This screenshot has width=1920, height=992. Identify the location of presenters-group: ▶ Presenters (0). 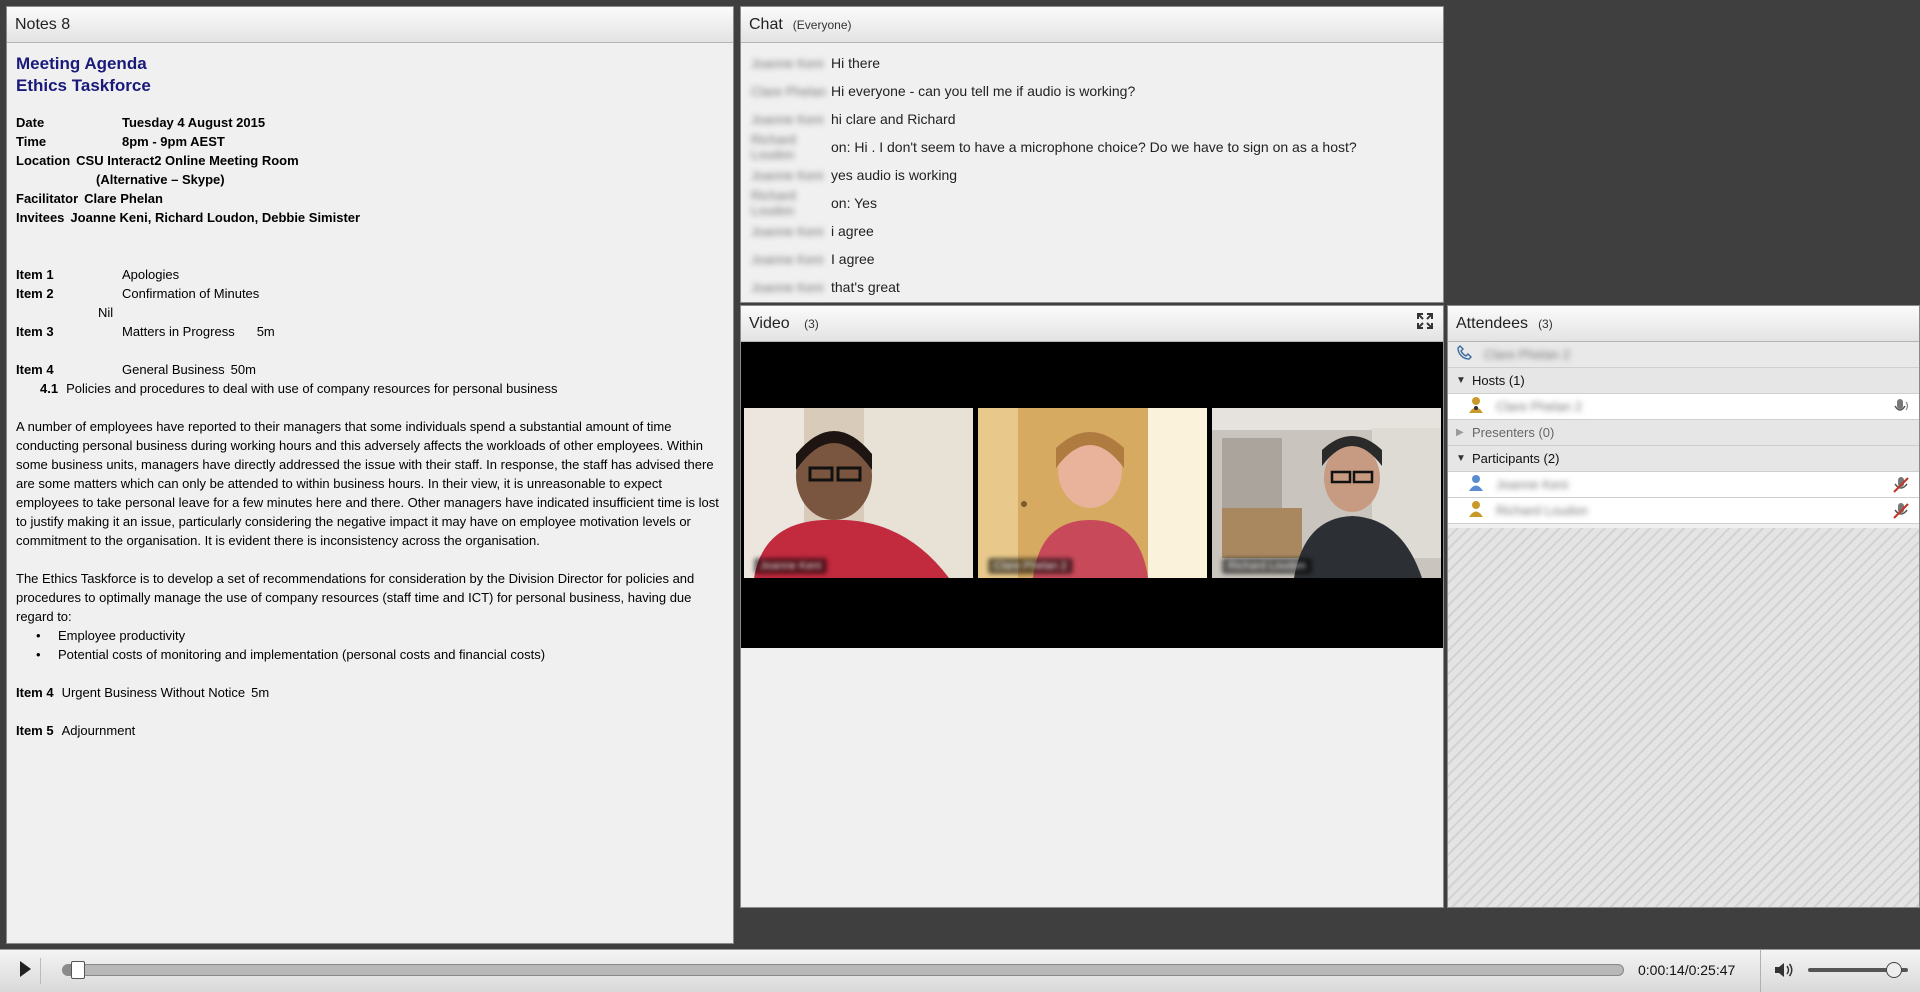
(1683, 433).